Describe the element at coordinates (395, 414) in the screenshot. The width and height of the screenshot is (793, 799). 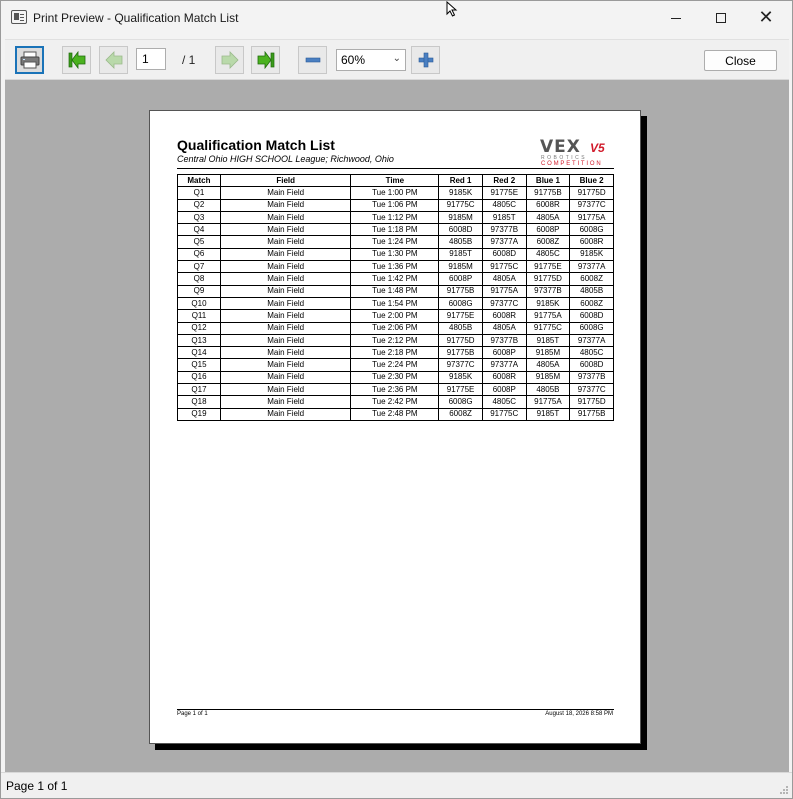
I see `table-cell: Tue 2:48 PM` at that location.